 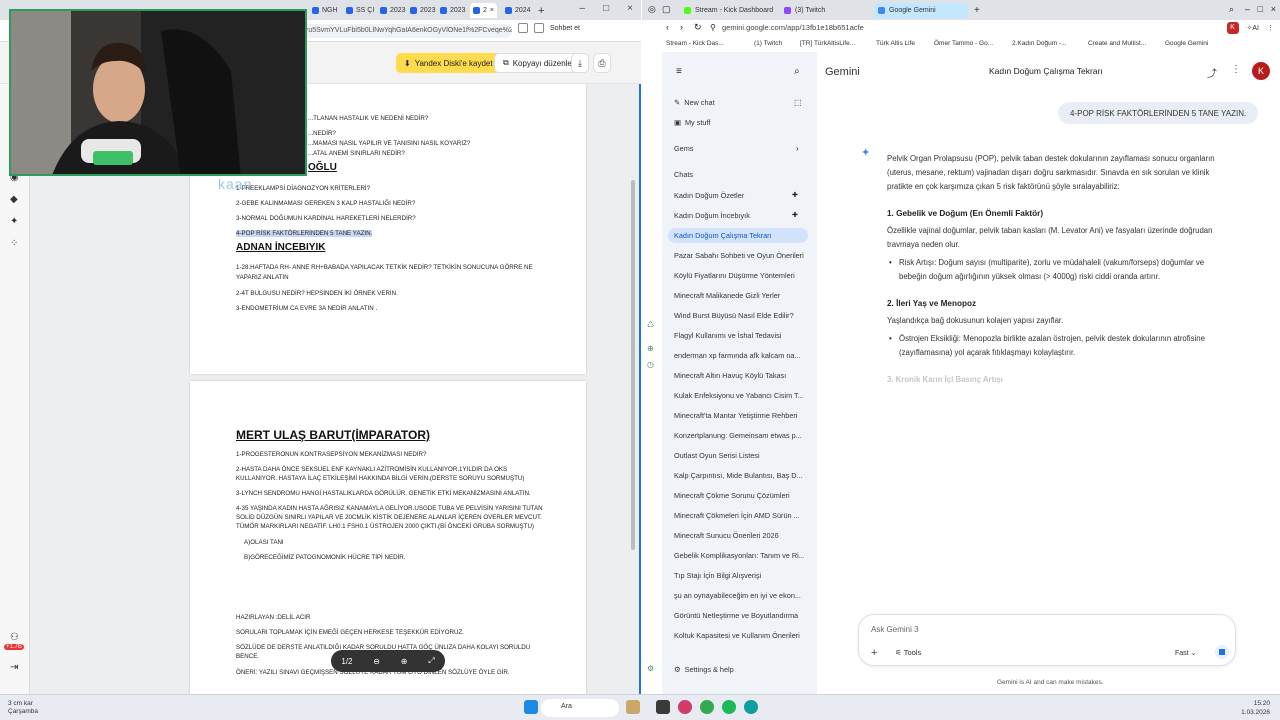 I want to click on rail-icon: ✦, so click(x=14, y=221).